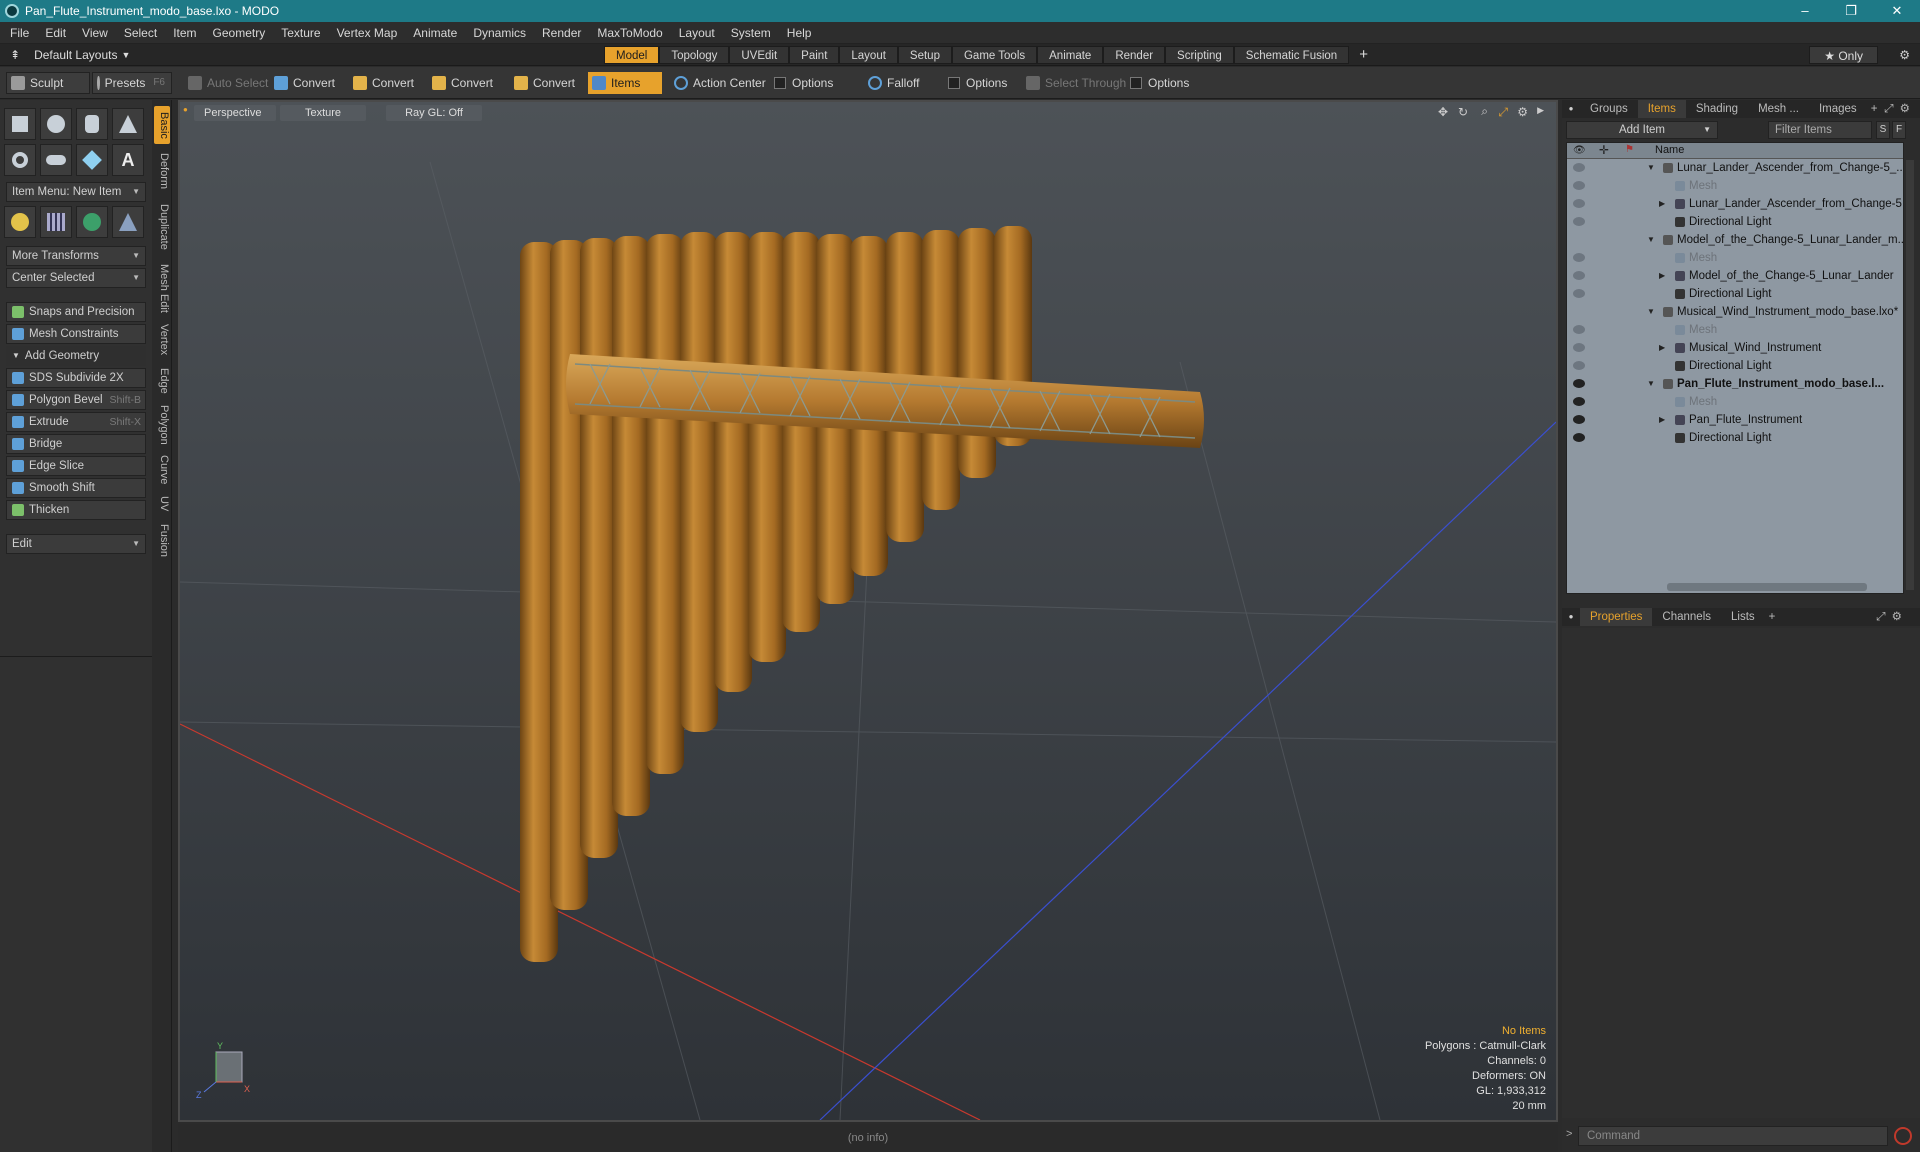  What do you see at coordinates (434, 113) in the screenshot?
I see `raygl-toggle: Ray GL: Off` at bounding box center [434, 113].